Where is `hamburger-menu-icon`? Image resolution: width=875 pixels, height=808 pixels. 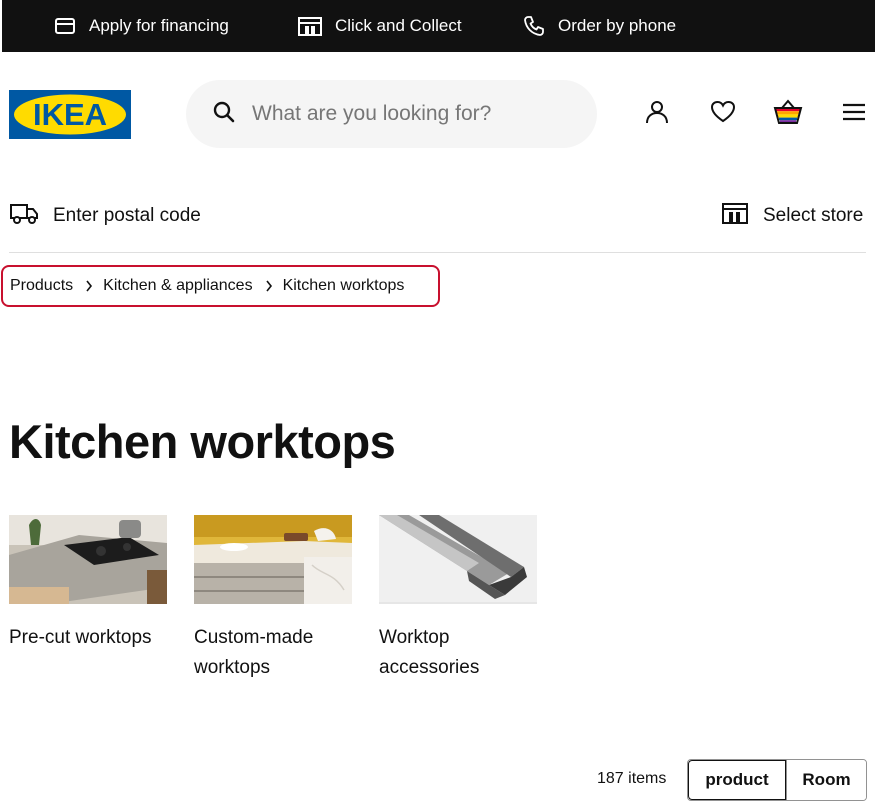 hamburger-menu-icon is located at coordinates (854, 114).